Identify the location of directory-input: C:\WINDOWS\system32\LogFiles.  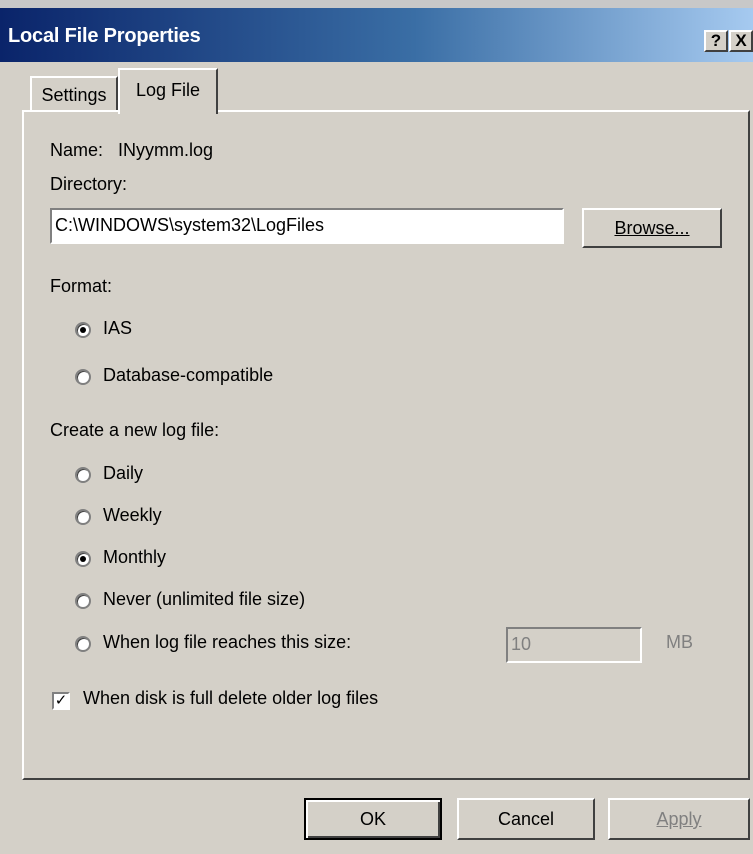
(307, 226).